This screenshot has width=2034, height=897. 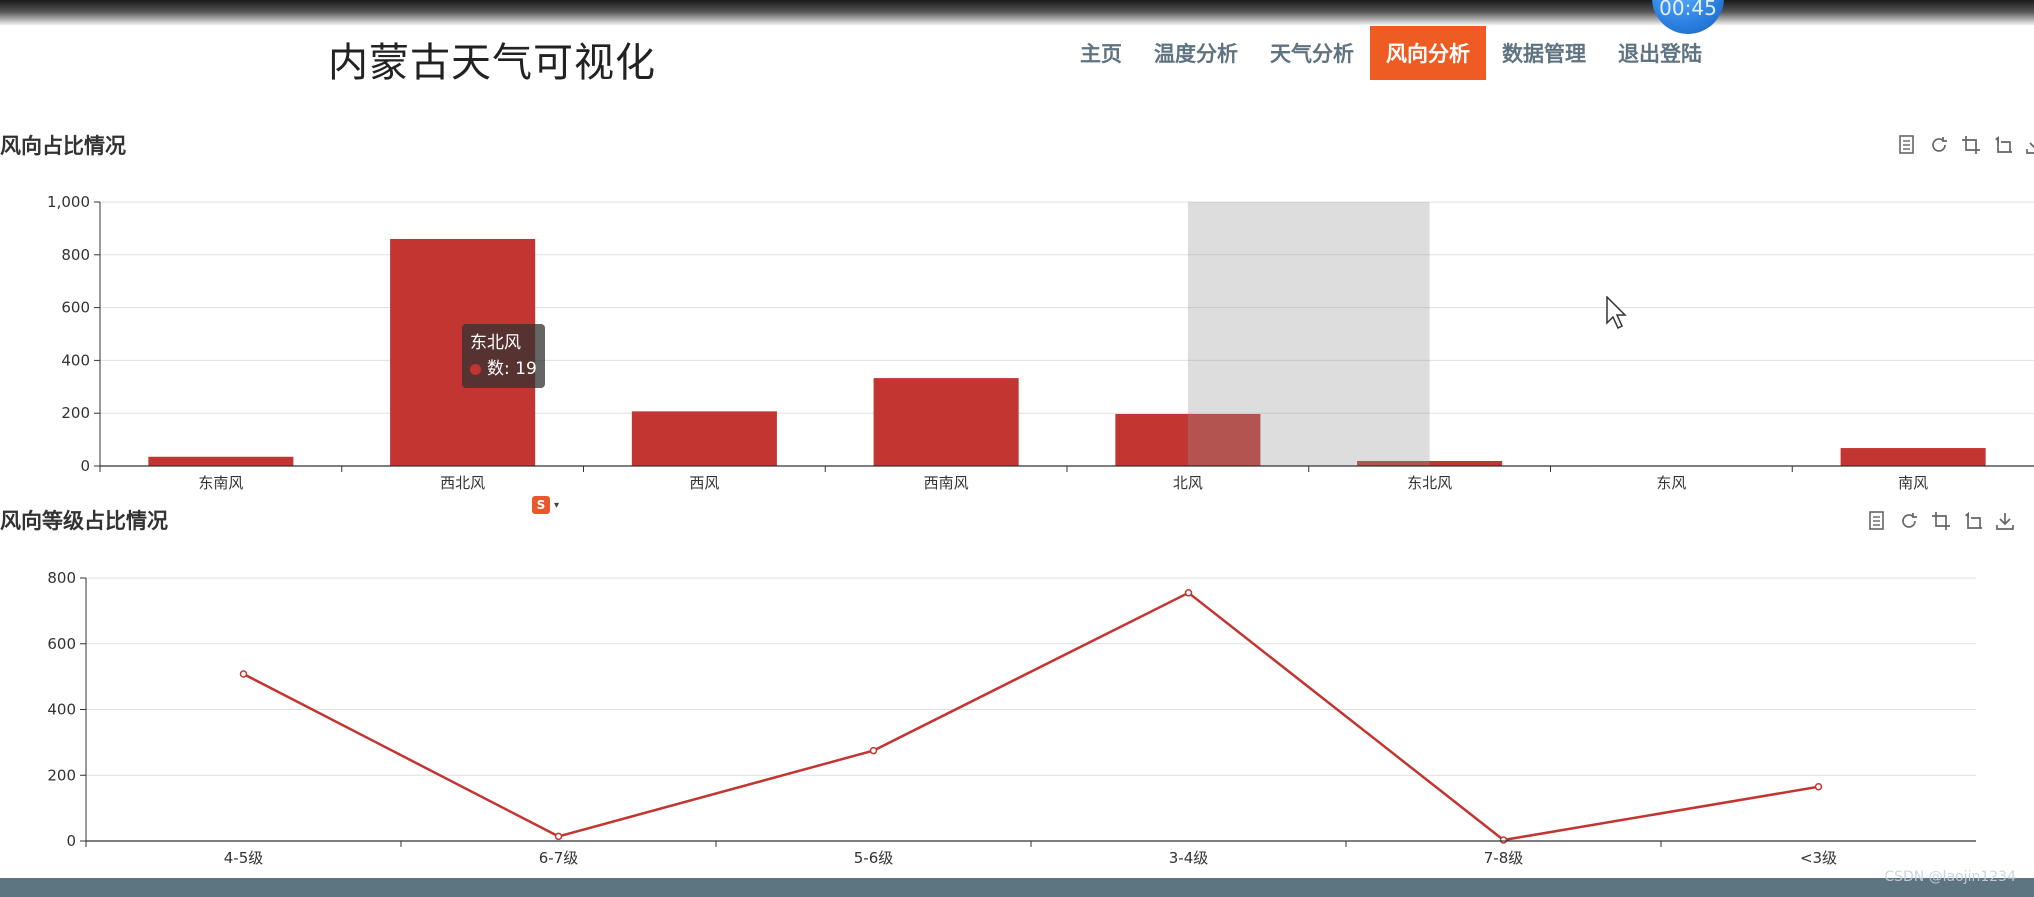 What do you see at coordinates (61, 710) in the screenshot?
I see `line-y-tick-label: 400` at bounding box center [61, 710].